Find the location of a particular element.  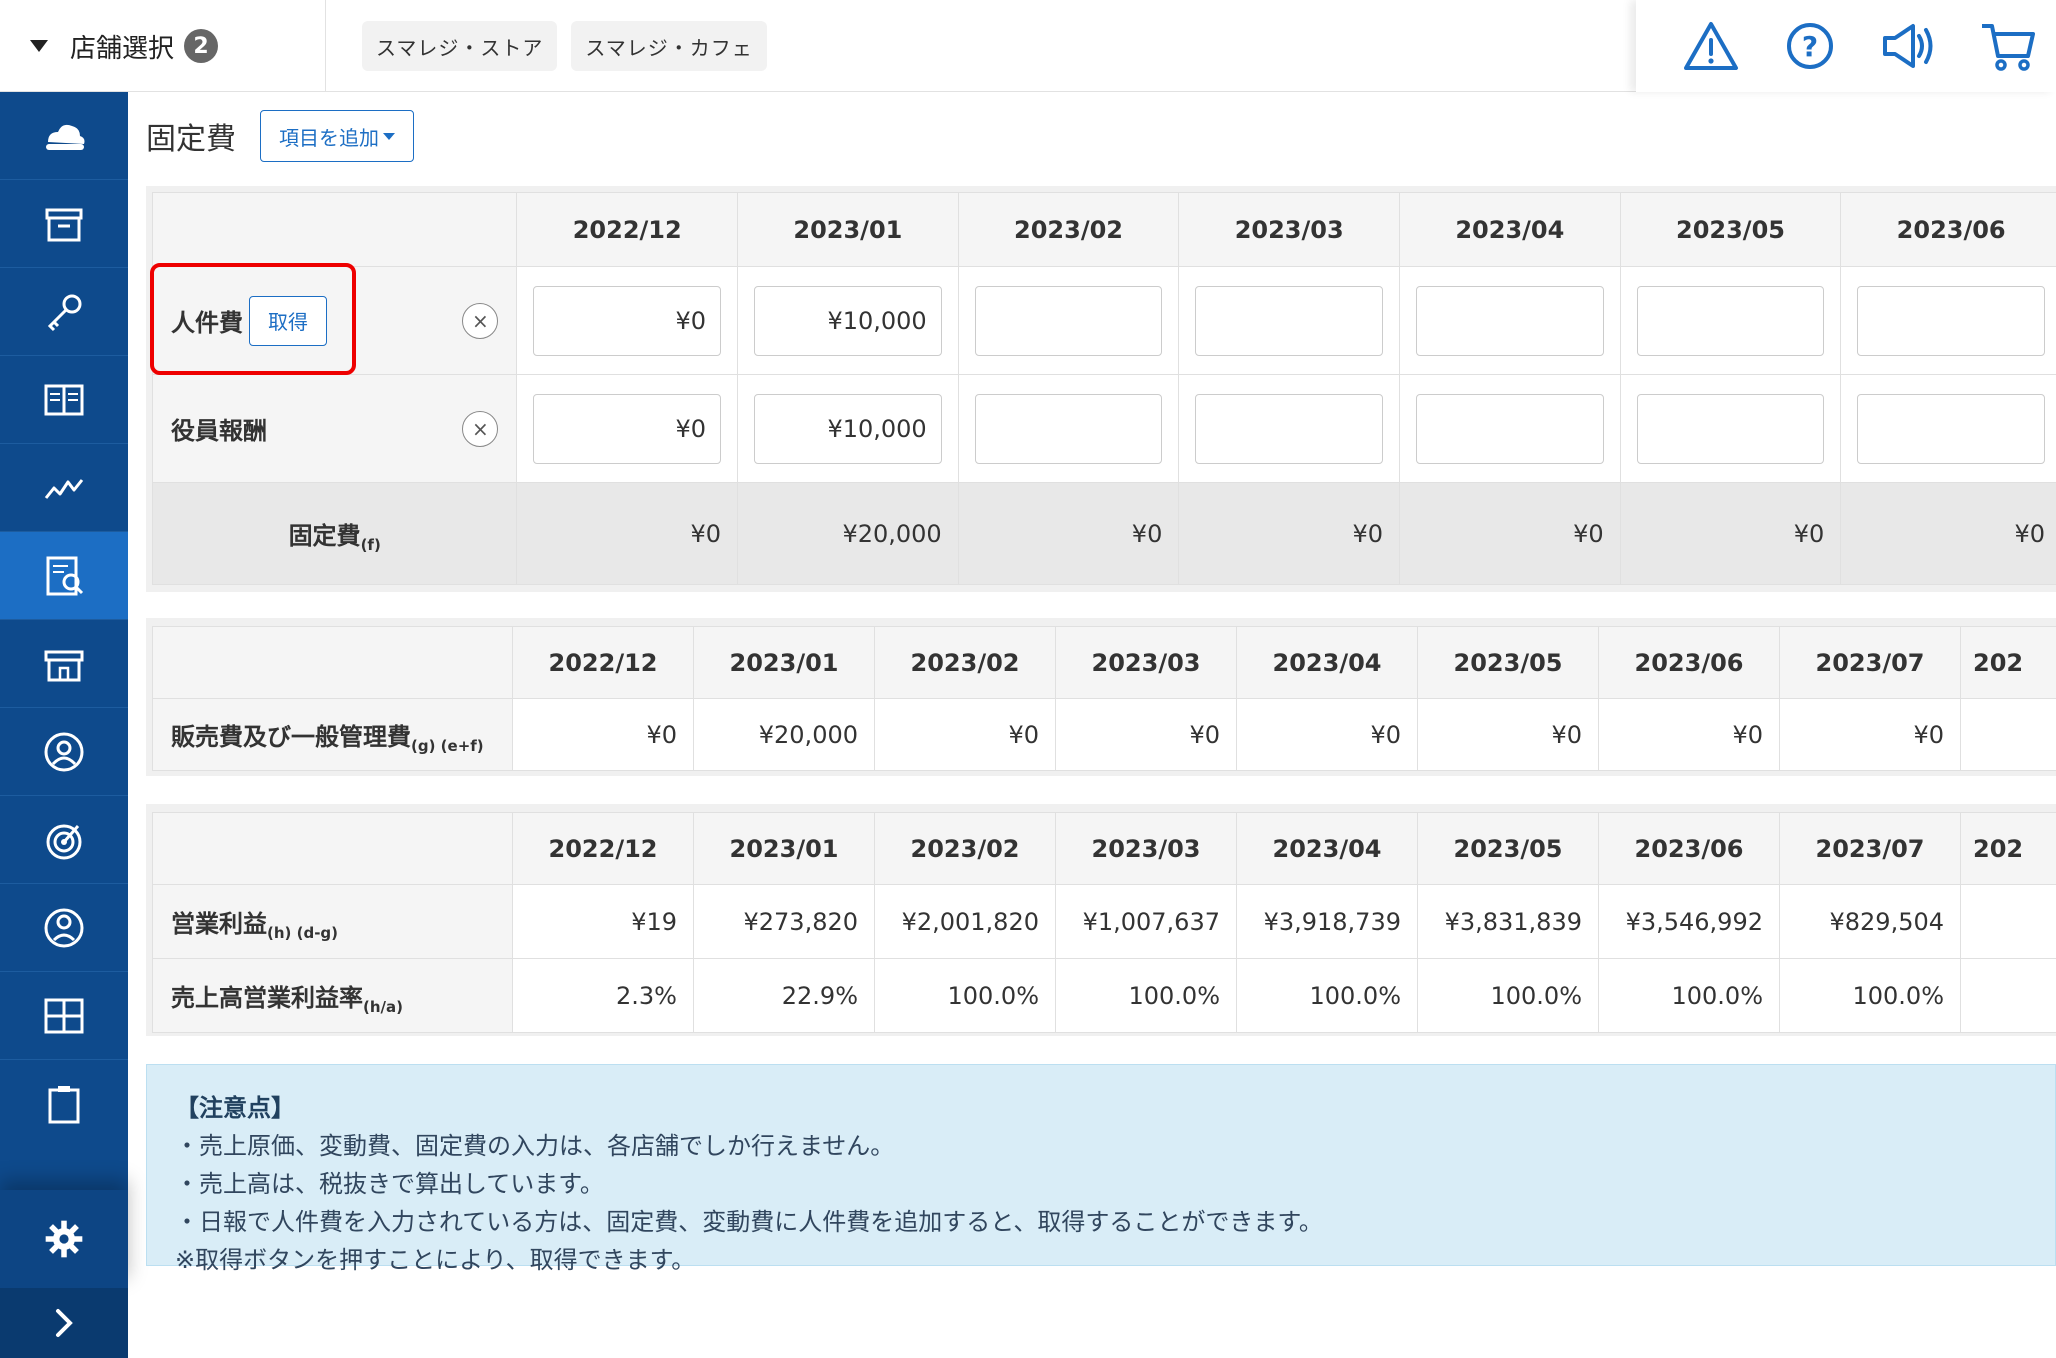

sidebar is located at coordinates (64, 679).